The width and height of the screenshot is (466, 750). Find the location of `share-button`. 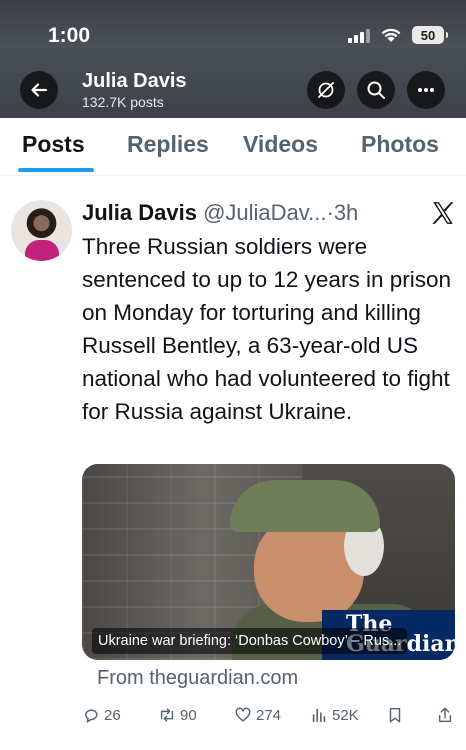

share-button is located at coordinates (445, 715).